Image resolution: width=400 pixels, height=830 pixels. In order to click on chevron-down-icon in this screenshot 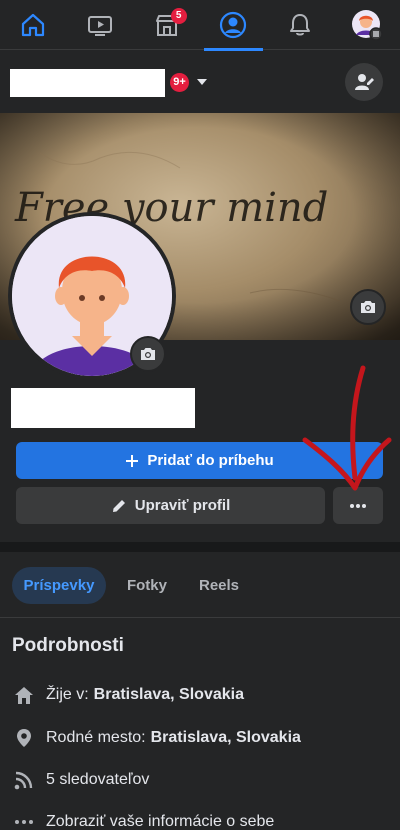, I will do `click(202, 82)`.